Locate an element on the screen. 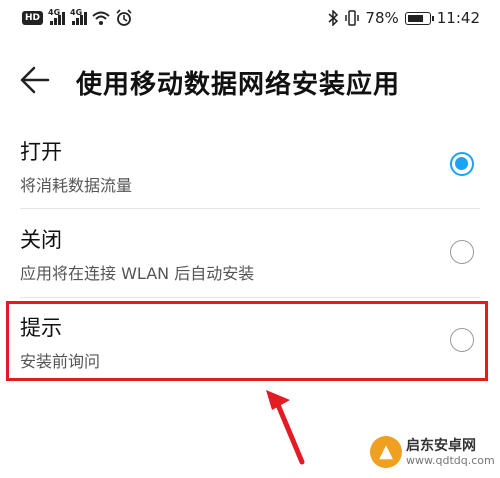  watermark: ▲ 启东安卓网 www.qdtdq.com is located at coordinates (432, 452).